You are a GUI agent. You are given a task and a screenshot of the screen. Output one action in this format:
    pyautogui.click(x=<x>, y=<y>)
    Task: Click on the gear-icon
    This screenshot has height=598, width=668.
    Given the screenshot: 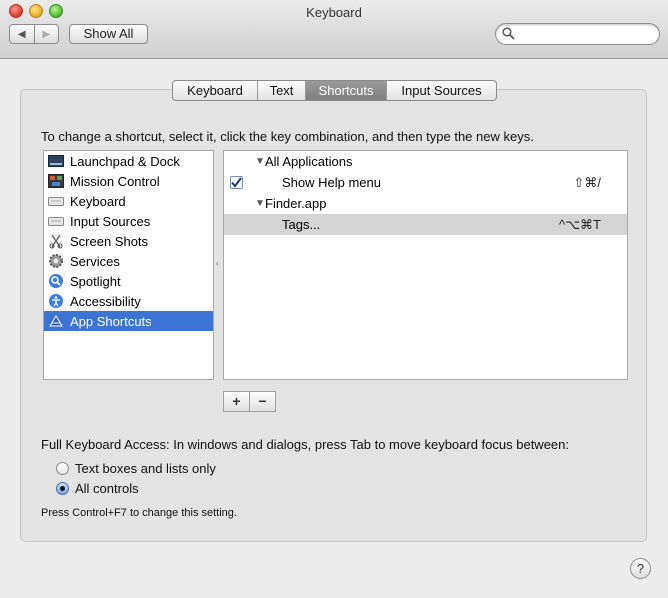 What is the action you would take?
    pyautogui.click(x=56, y=261)
    